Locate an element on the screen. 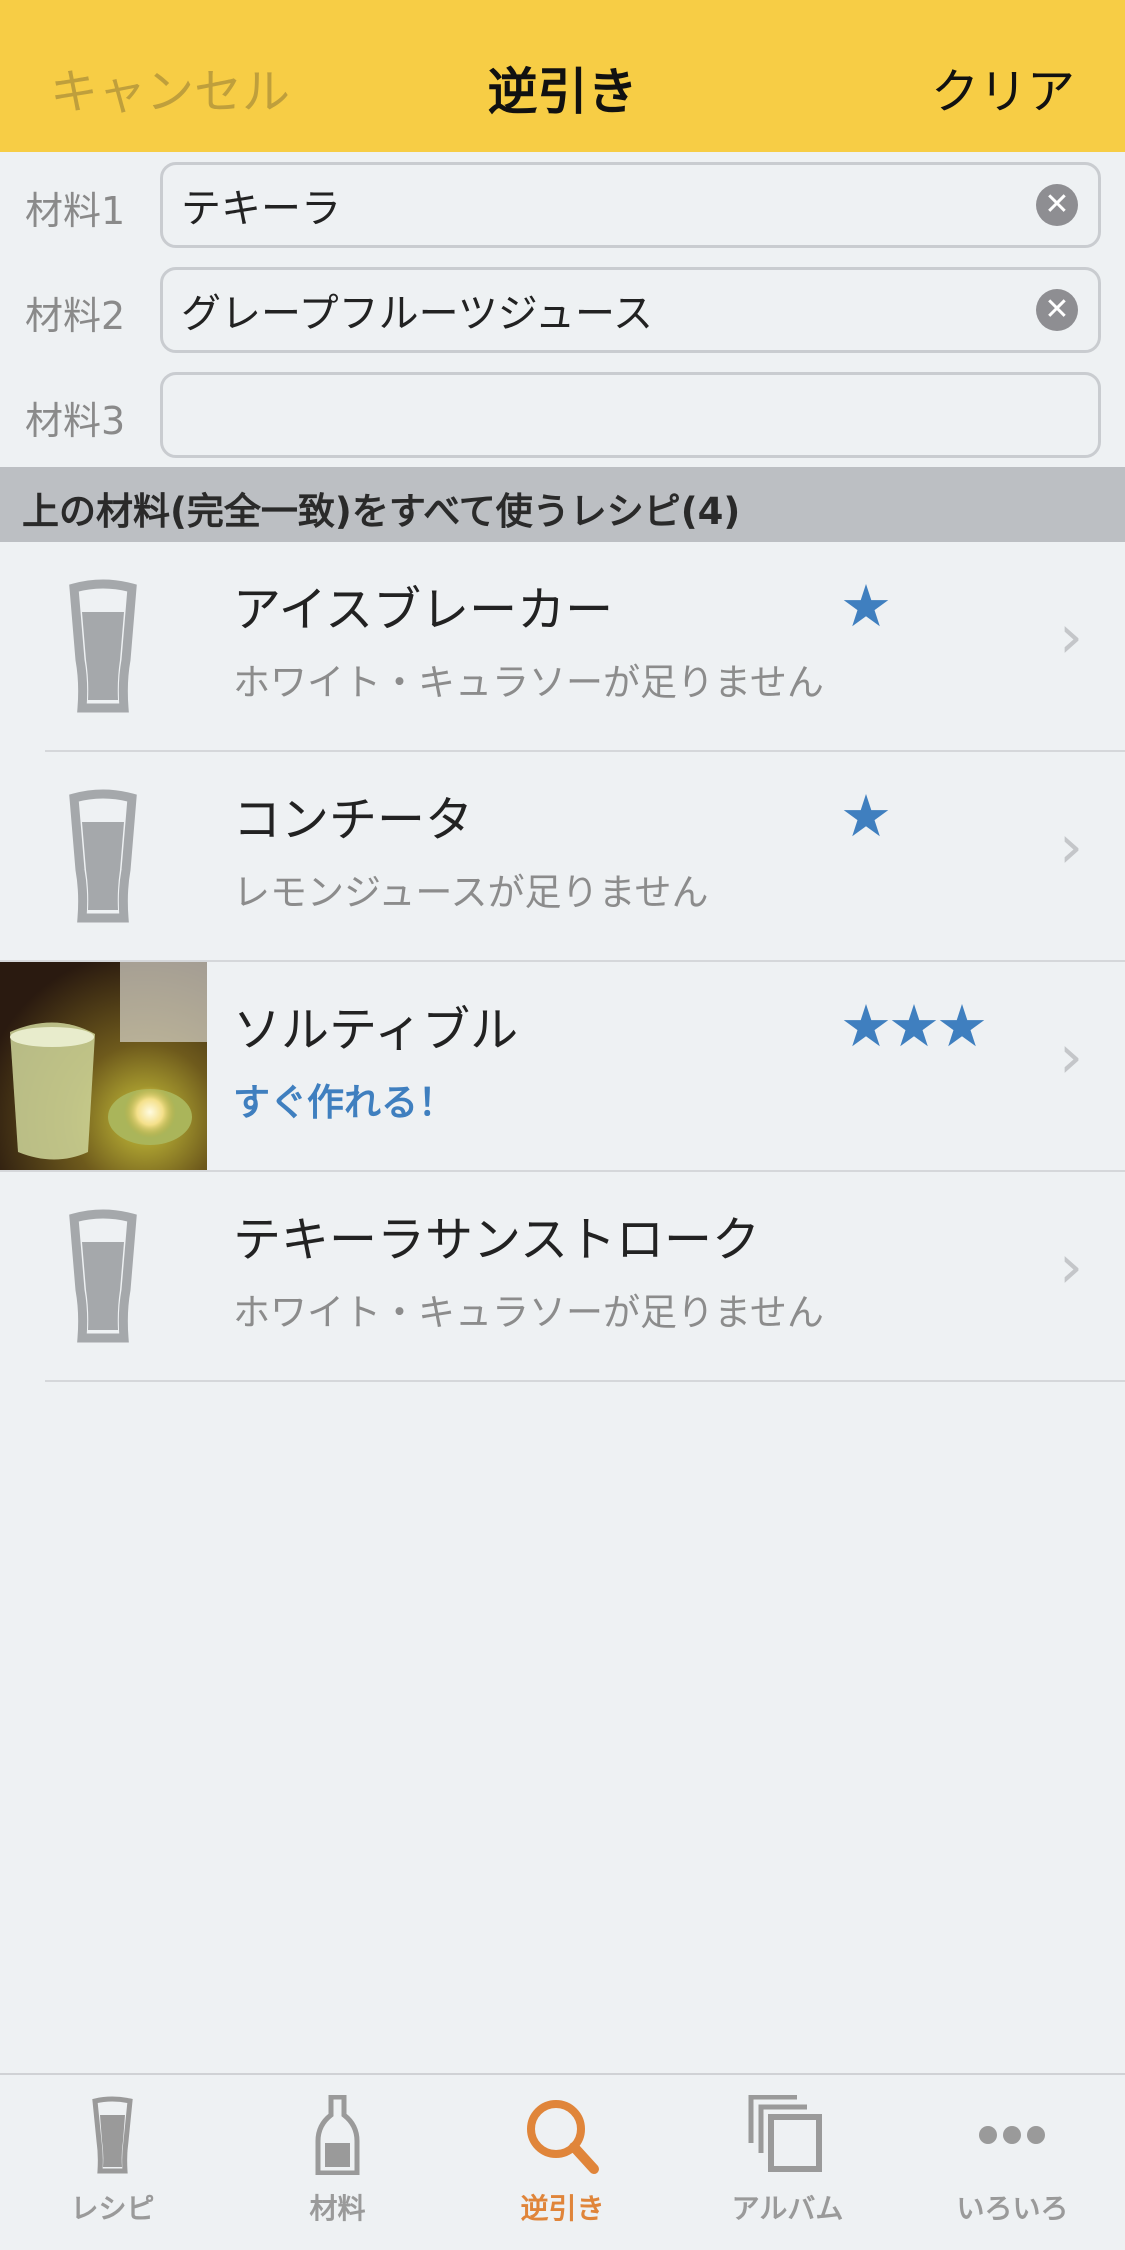 This screenshot has width=1125, height=2250. more-icon is located at coordinates (1012, 2135).